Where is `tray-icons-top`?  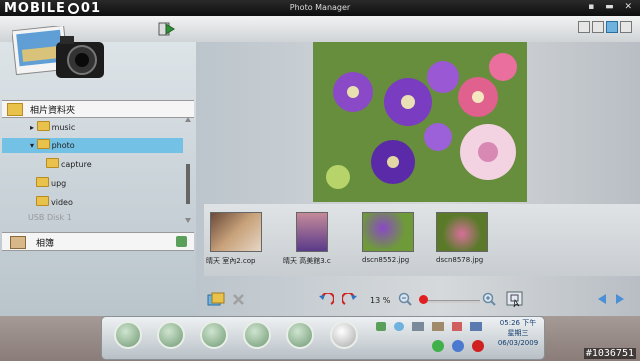
tray-icons-top is located at coordinates (431, 327).